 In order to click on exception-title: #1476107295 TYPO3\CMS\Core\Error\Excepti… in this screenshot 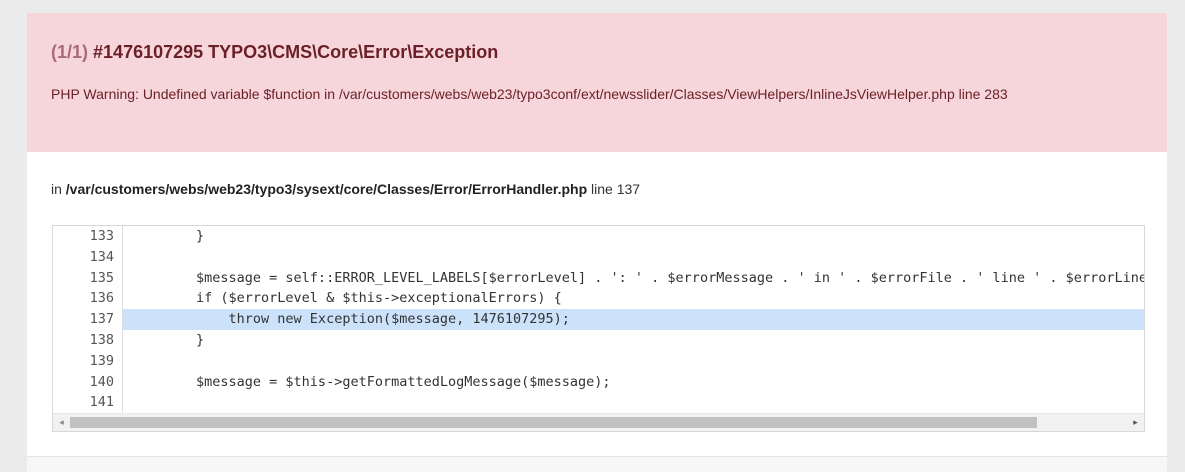, I will do `click(296, 52)`.